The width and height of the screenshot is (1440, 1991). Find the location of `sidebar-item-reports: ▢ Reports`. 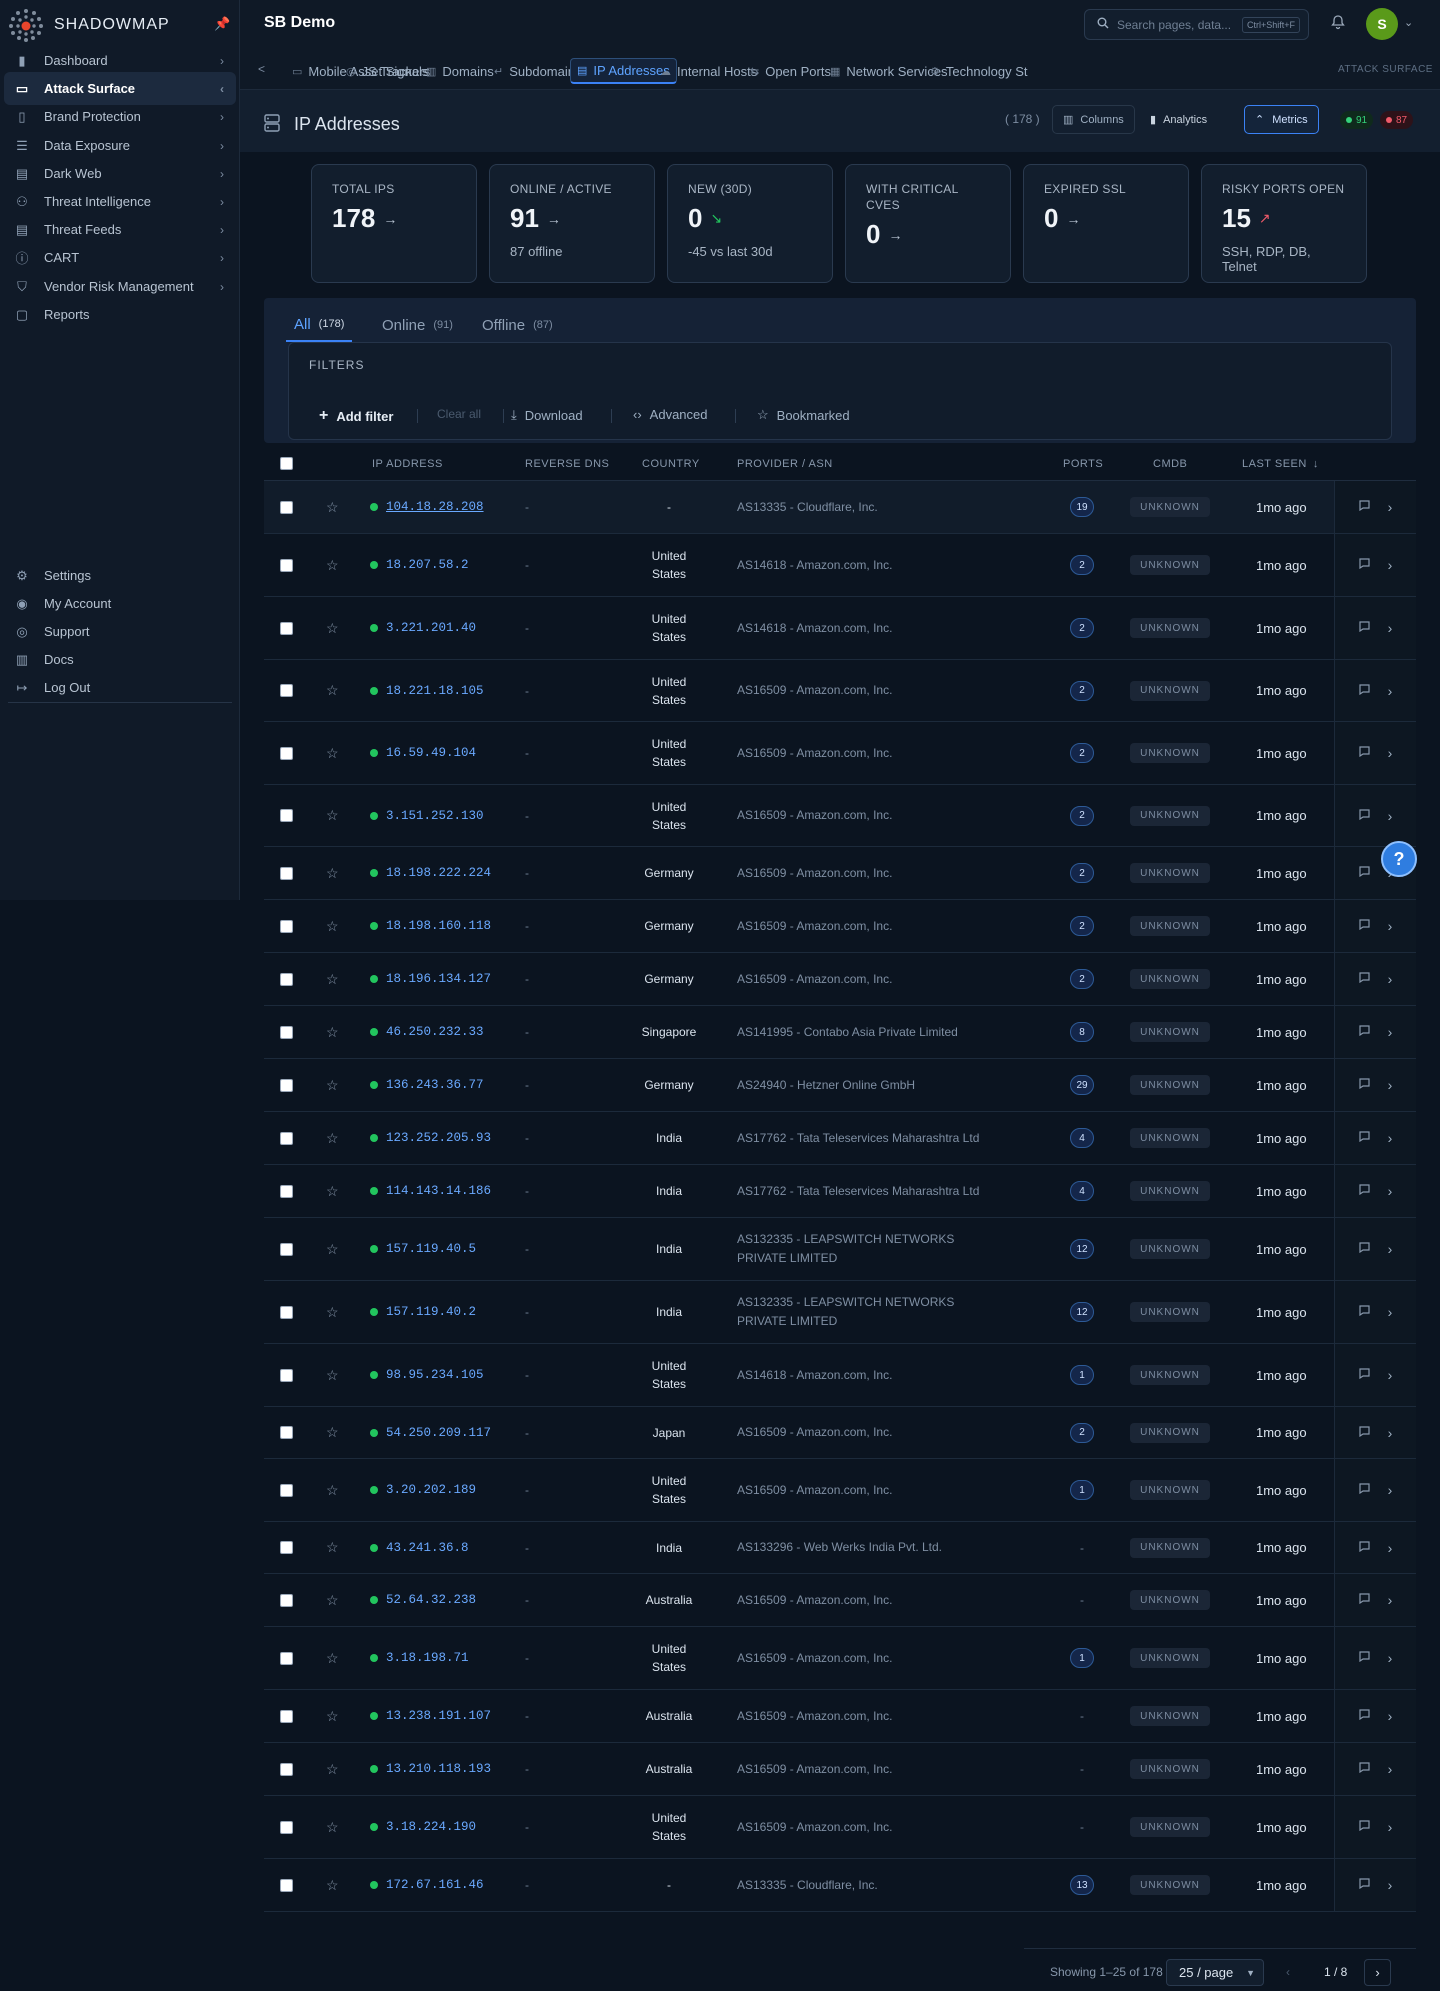

sidebar-item-reports: ▢ Reports is located at coordinates (120, 314).